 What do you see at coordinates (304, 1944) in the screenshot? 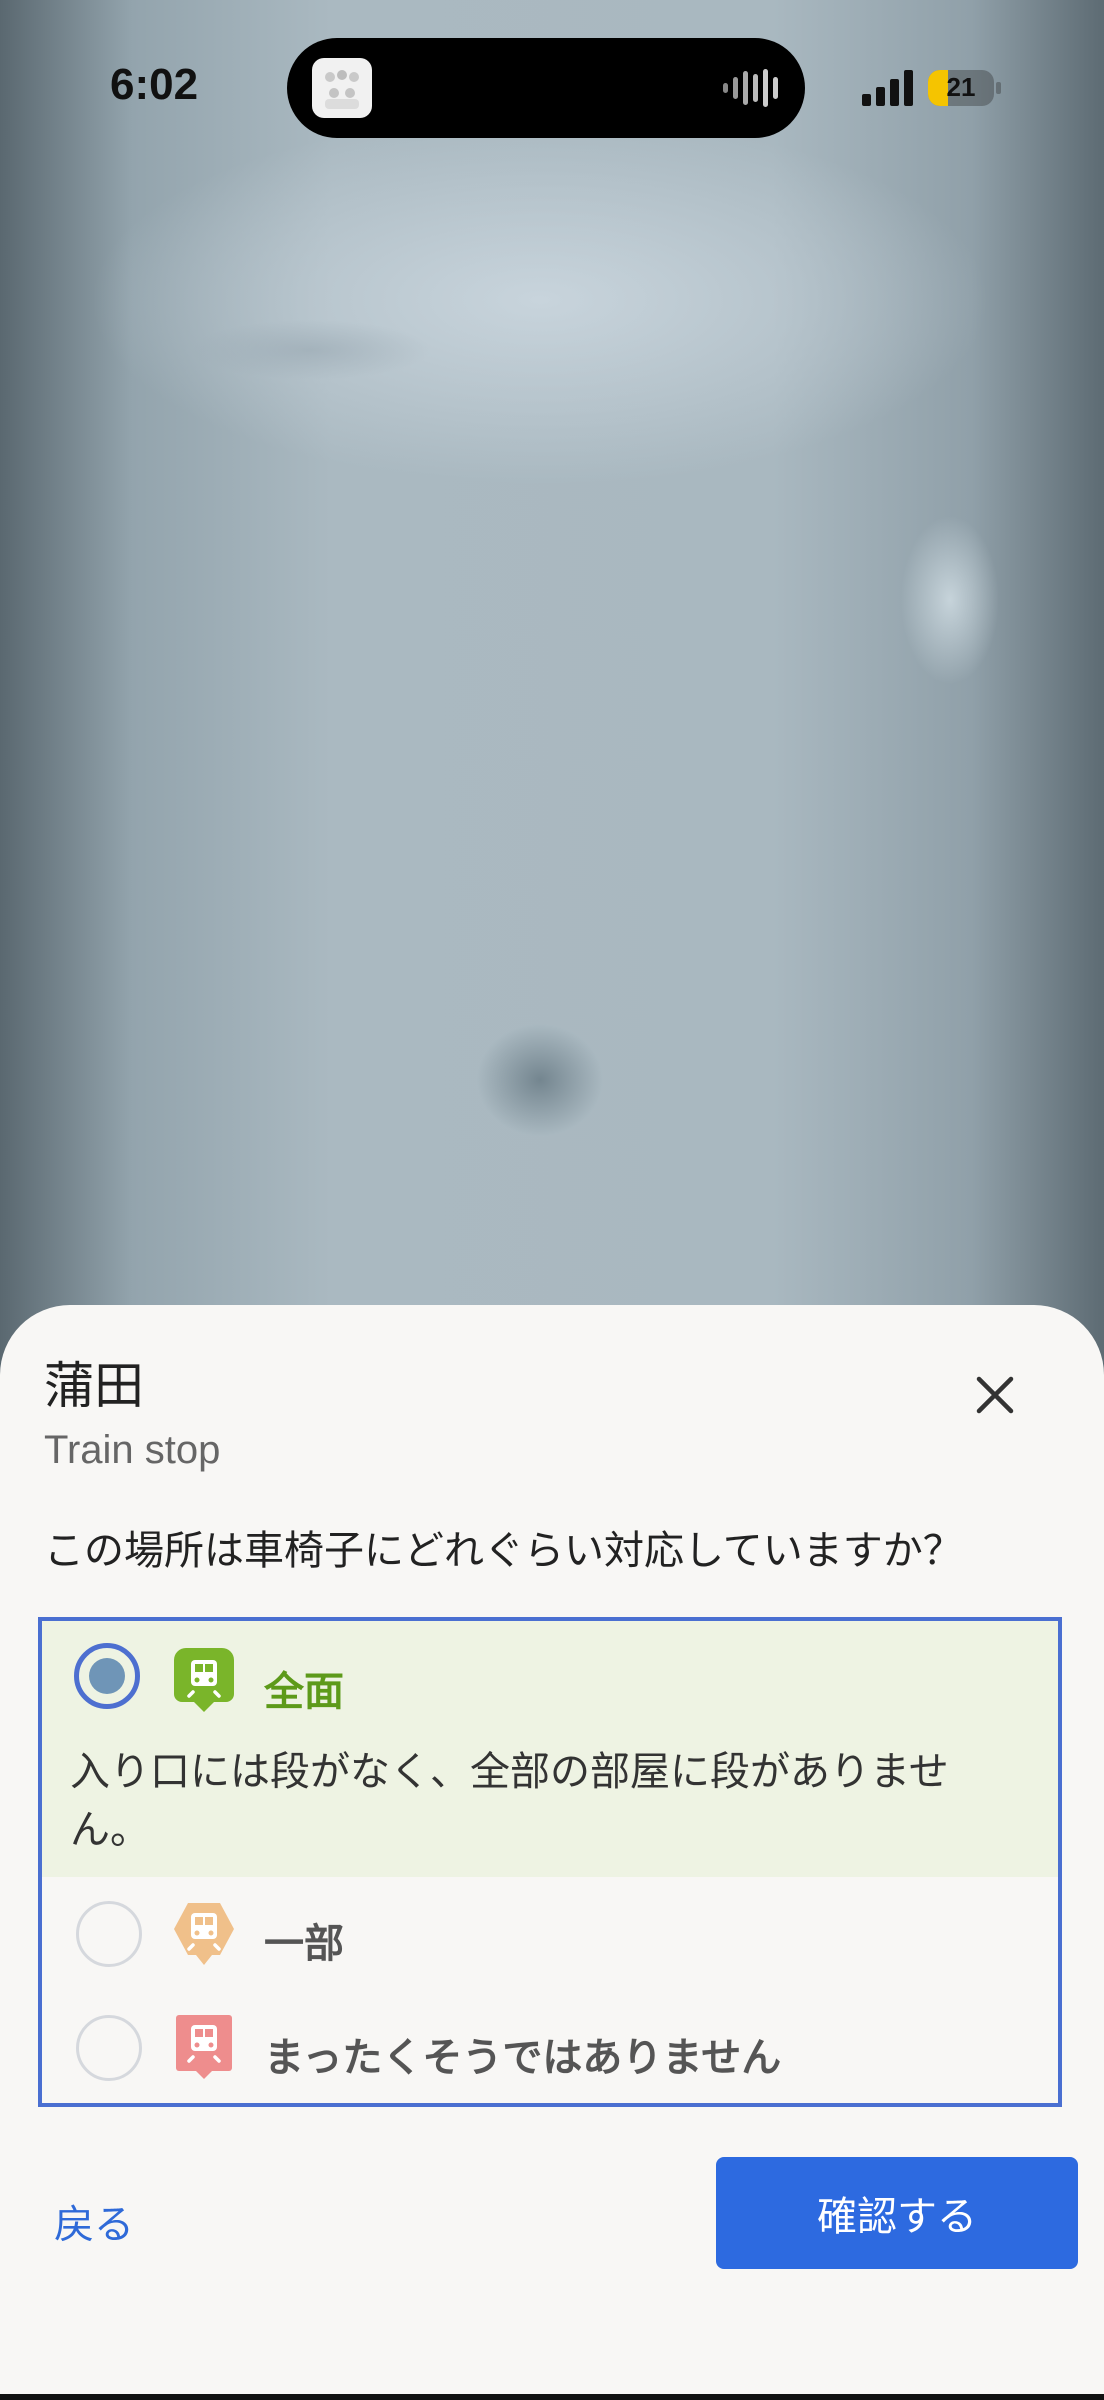
I see `option-partial-access-label: 一部` at bounding box center [304, 1944].